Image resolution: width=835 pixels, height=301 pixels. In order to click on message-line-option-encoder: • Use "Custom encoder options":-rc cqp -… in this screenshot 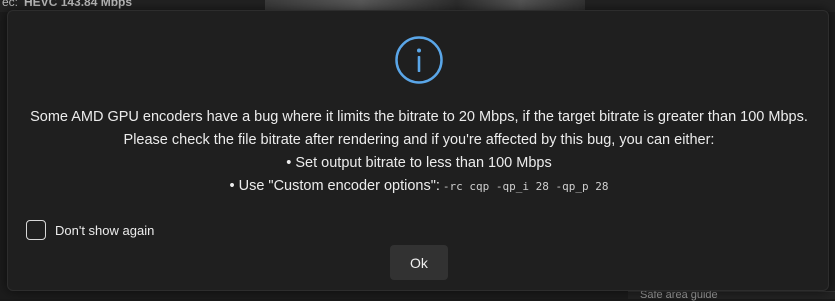, I will do `click(419, 186)`.